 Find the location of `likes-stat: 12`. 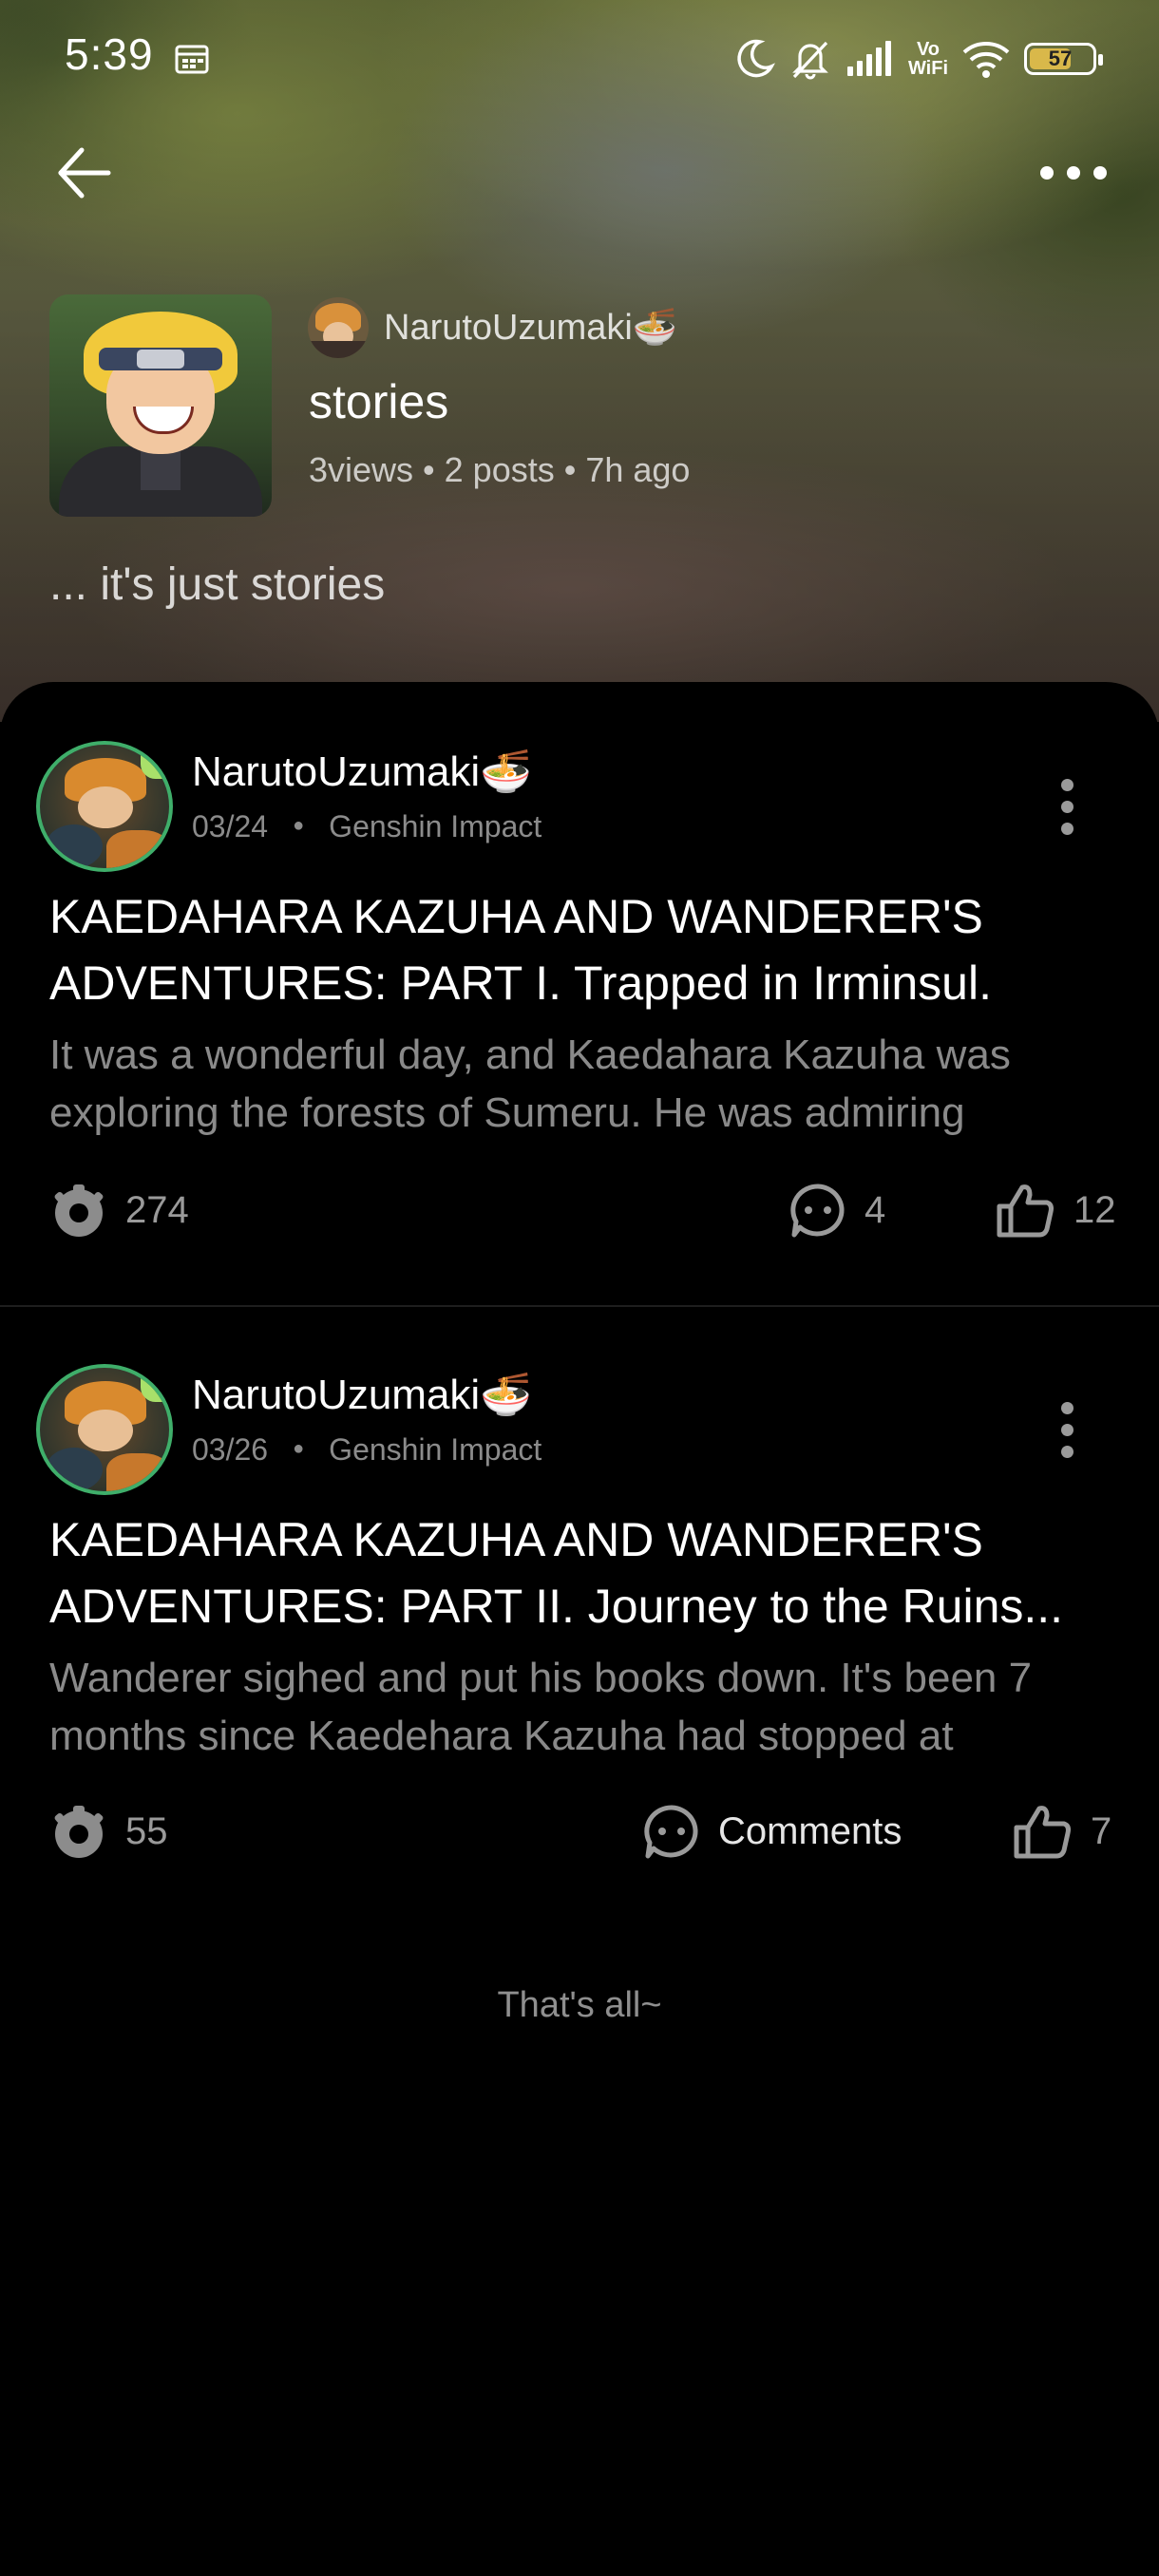

likes-stat: 12 is located at coordinates (1056, 1210).